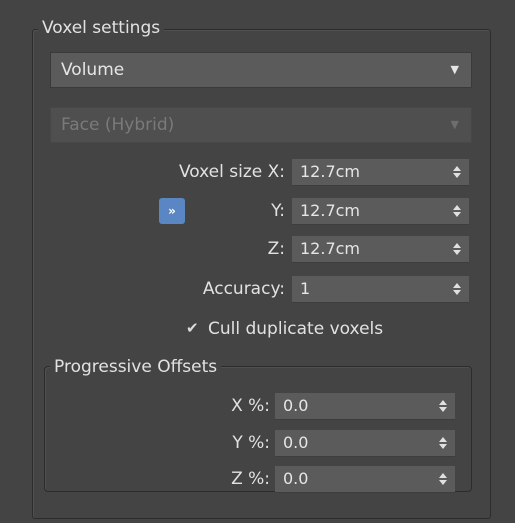 This screenshot has width=515, height=523. Describe the element at coordinates (330, 248) in the screenshot. I see `voxel-size-z-value: 12.7cm` at that location.